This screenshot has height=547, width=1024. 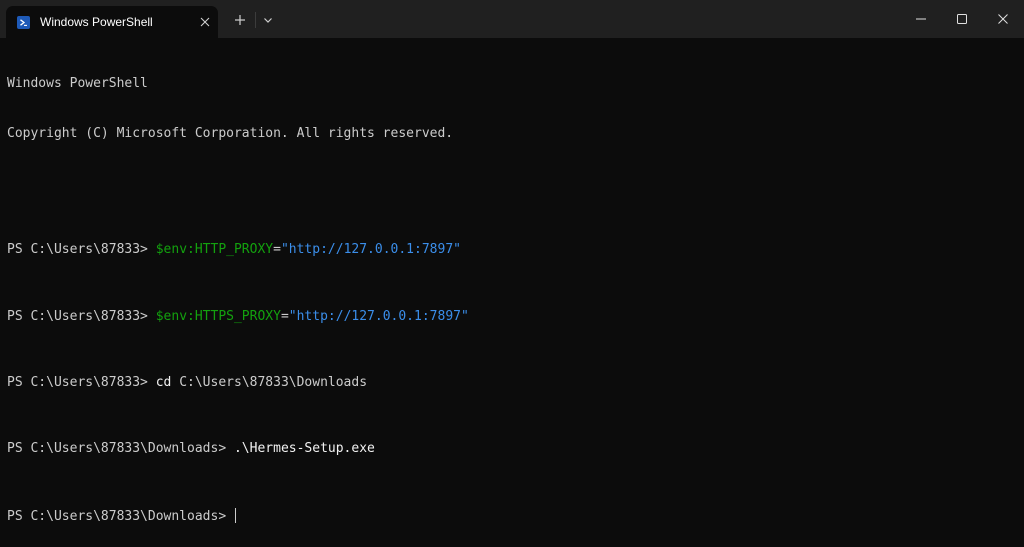 I want to click on current-prompt-line: PS C:\Users\87833\Downloads>, so click(x=512, y=516).